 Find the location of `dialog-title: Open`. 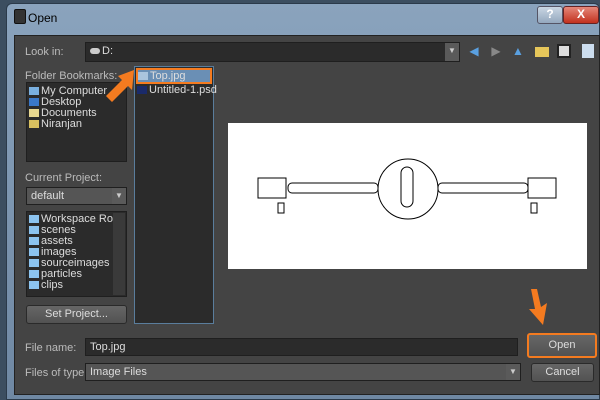

dialog-title: Open is located at coordinates (43, 18).